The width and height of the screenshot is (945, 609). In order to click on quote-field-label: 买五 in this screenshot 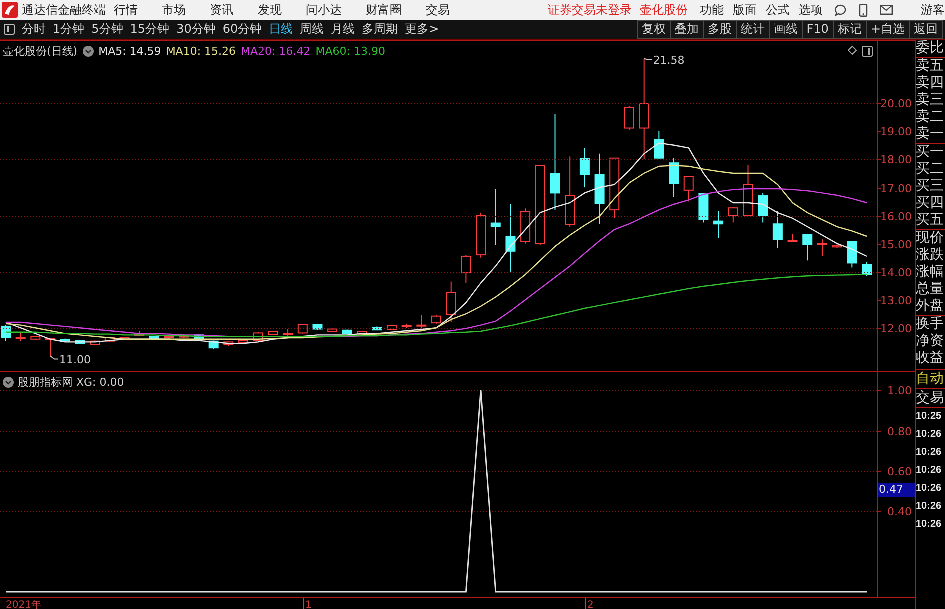, I will do `click(930, 220)`.